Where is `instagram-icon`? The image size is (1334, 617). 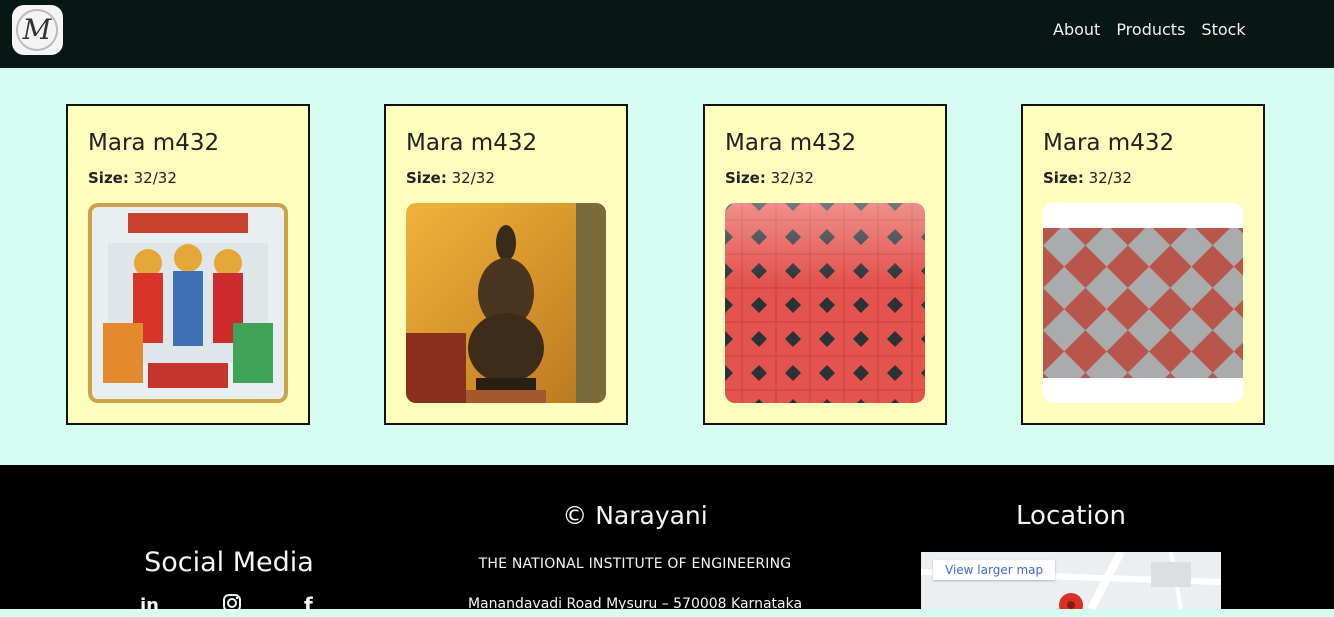 instagram-icon is located at coordinates (232, 605).